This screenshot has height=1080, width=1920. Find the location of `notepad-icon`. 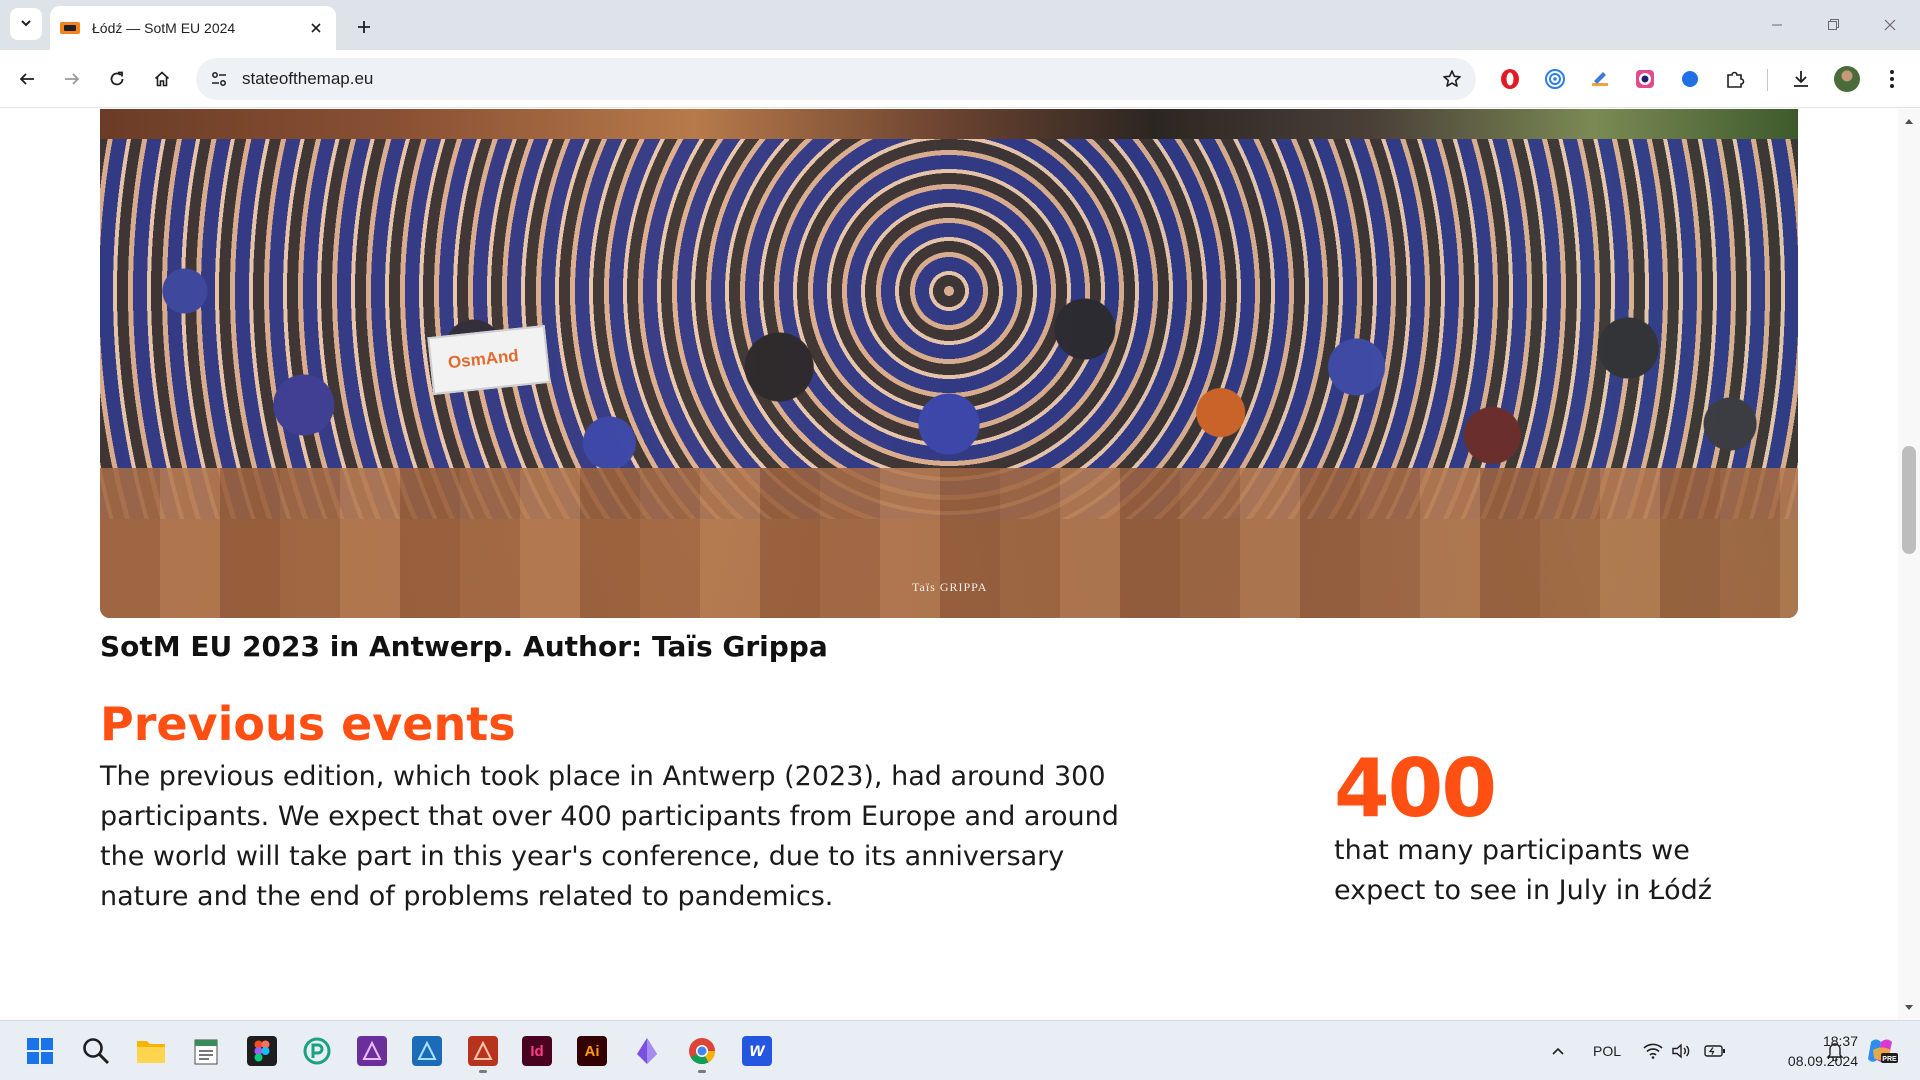

notepad-icon is located at coordinates (206, 1051).